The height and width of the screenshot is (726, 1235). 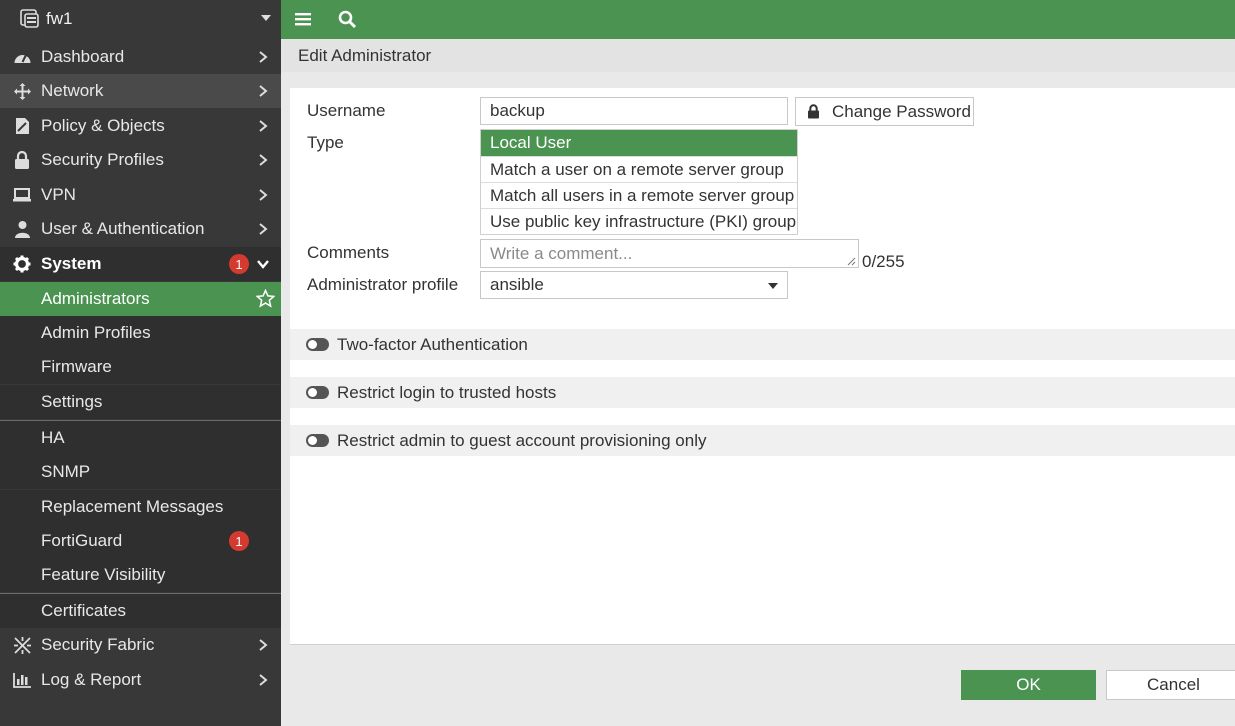 I want to click on sidebar-item-dashboard: Dashboard, so click(x=140, y=57).